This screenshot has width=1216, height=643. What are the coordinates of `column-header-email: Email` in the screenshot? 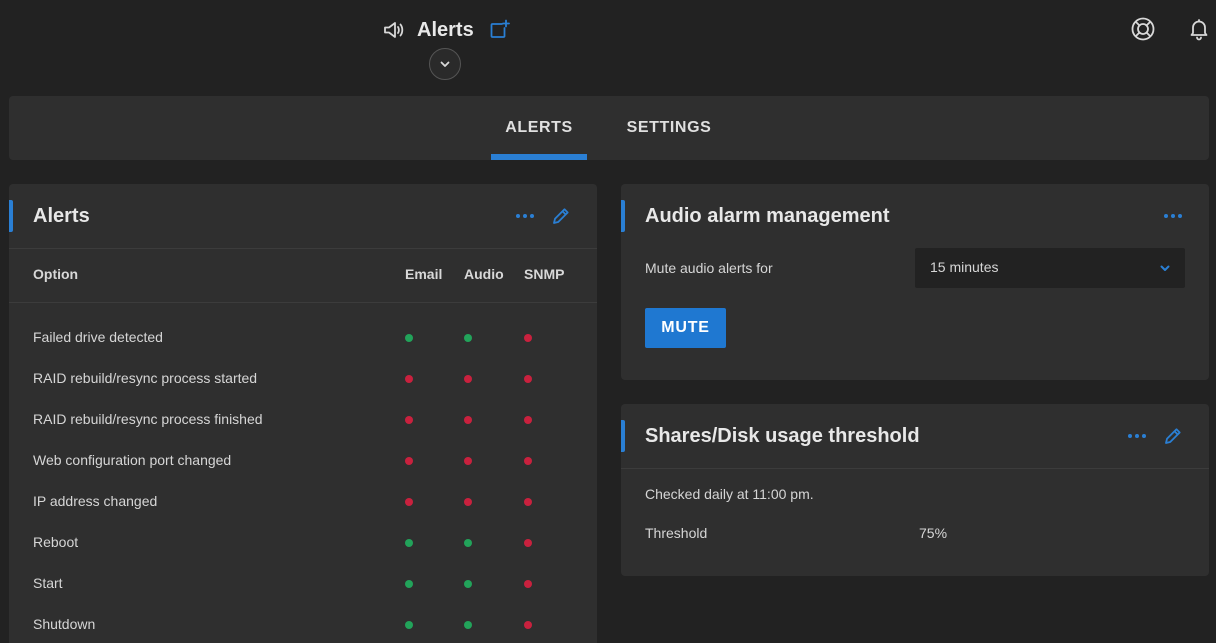 It's located at (424, 274).